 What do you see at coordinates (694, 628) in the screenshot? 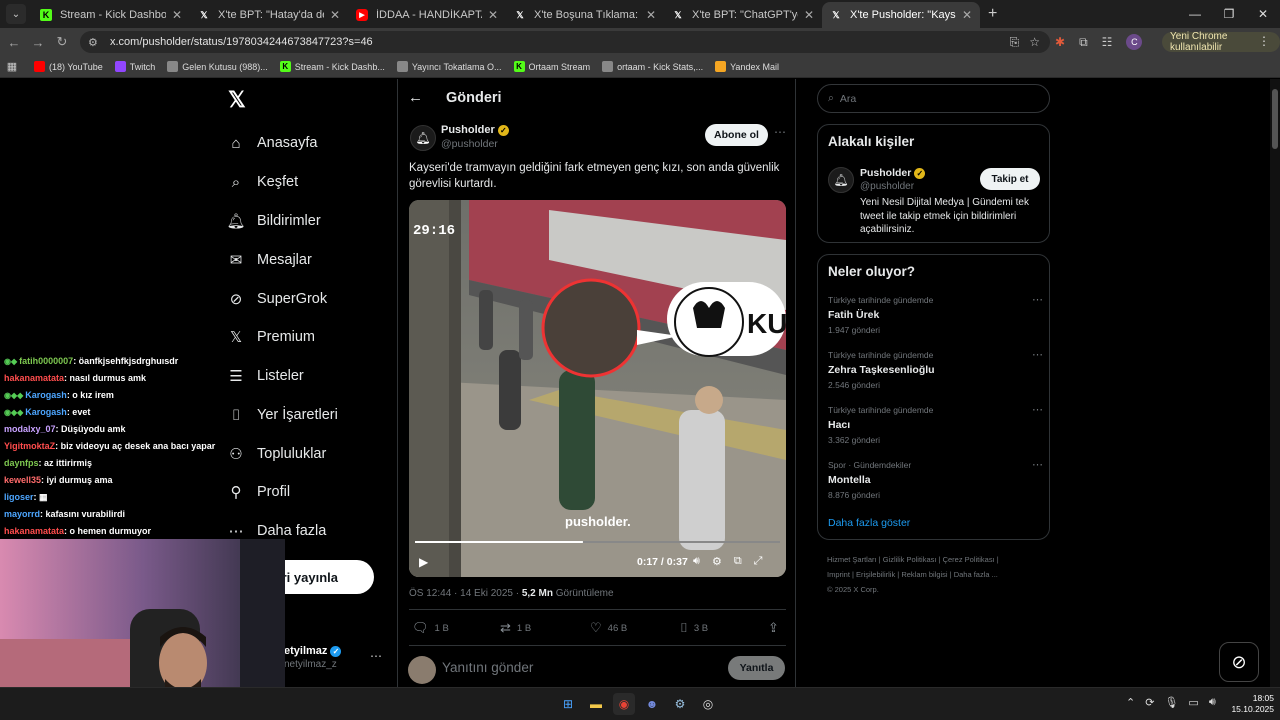
I see `bookmark-action: ⌷ 3 B` at bounding box center [694, 628].